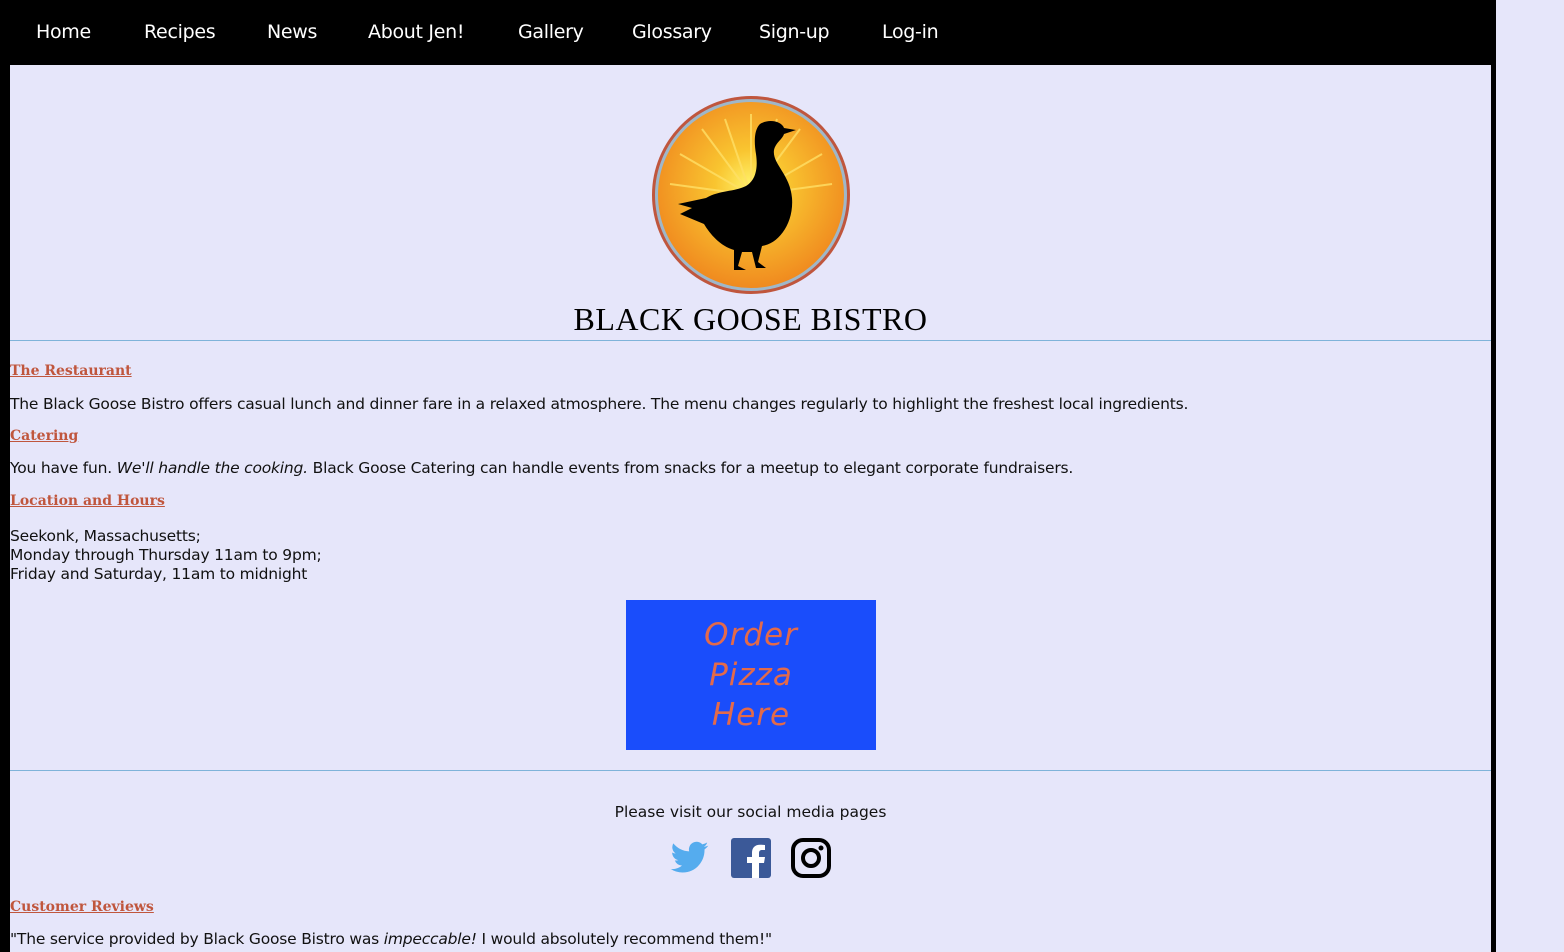  I want to click on review-quote-end: I would absolutely recommend them!", so click(624, 939).